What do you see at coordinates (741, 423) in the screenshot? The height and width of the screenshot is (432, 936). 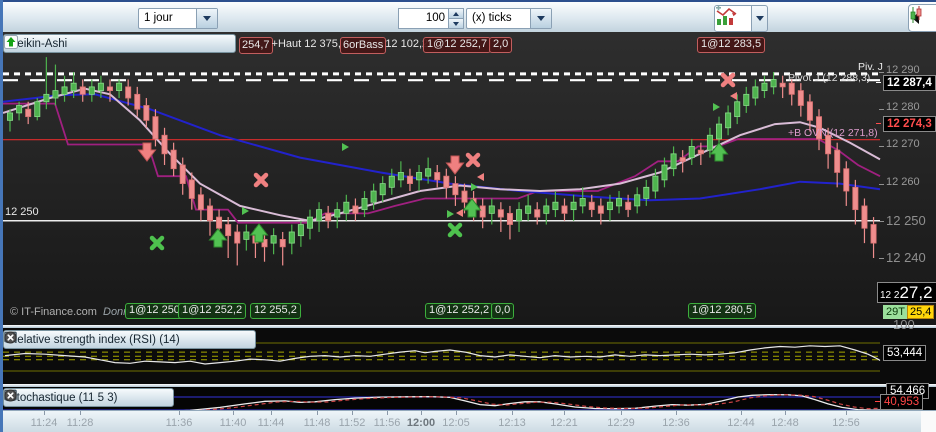 I see `time-axis-label: 12:44` at bounding box center [741, 423].